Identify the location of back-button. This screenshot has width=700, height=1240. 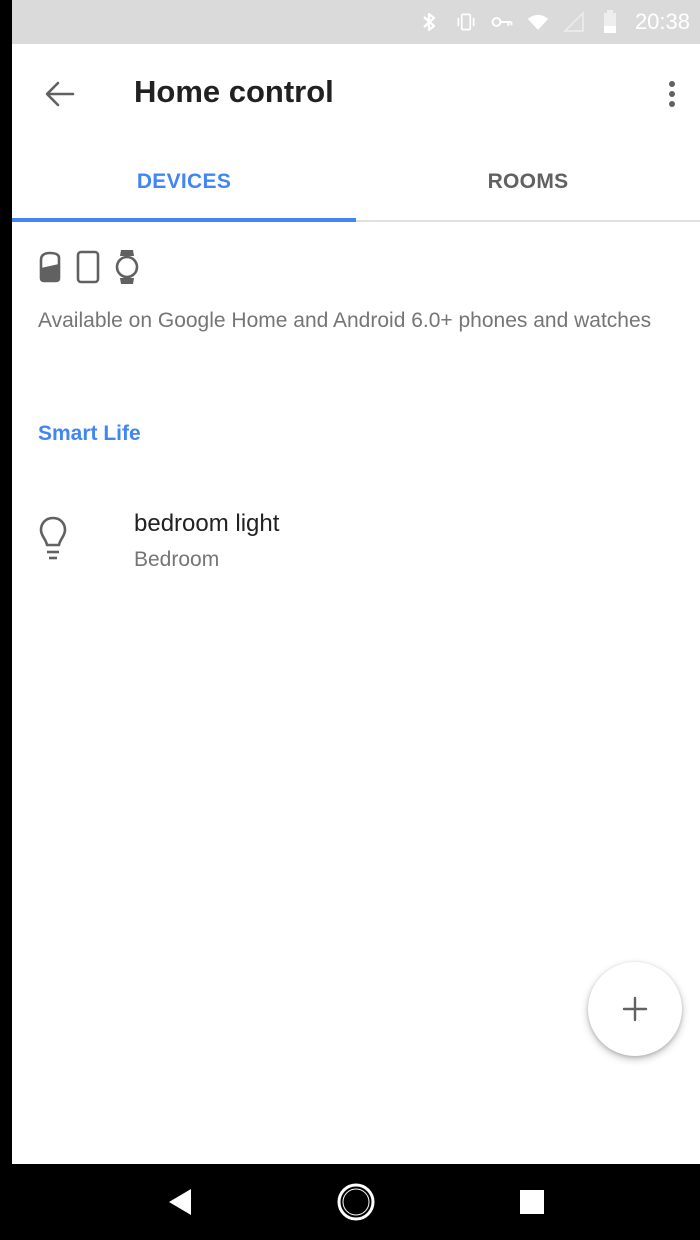
(60, 94).